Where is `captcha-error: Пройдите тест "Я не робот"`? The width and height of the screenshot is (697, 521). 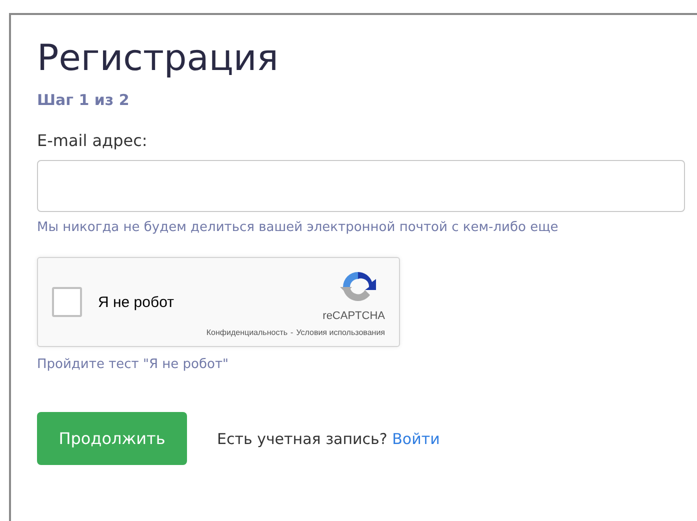
captcha-error: Пройдите тест "Я не робот" is located at coordinates (133, 364).